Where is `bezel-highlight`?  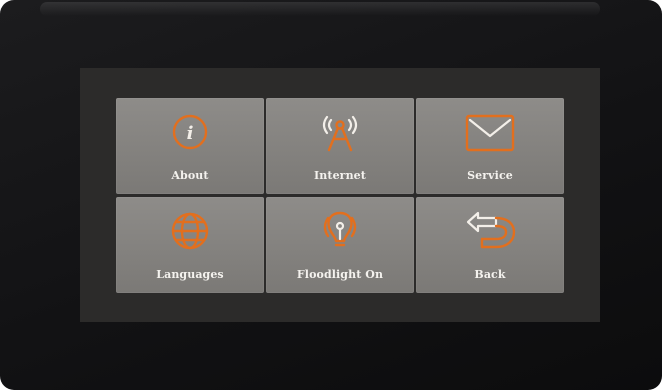
bezel-highlight is located at coordinates (320, 9).